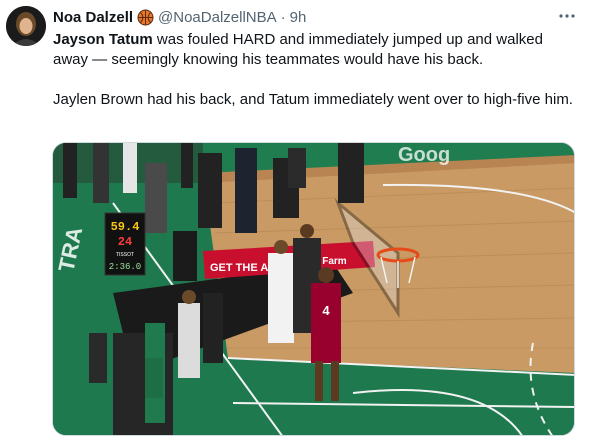  I want to click on shot-clock-top: 59.4, so click(125, 227).